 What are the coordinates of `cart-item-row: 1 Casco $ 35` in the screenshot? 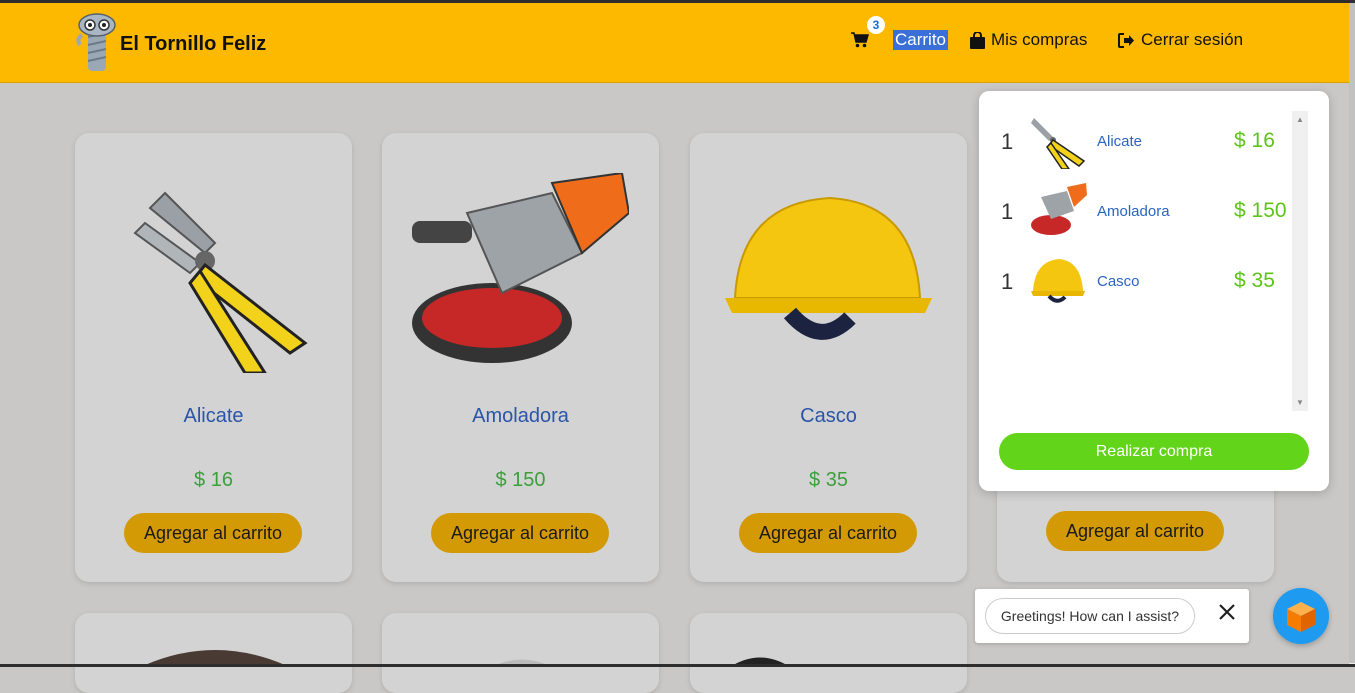 It's located at (1143, 281).